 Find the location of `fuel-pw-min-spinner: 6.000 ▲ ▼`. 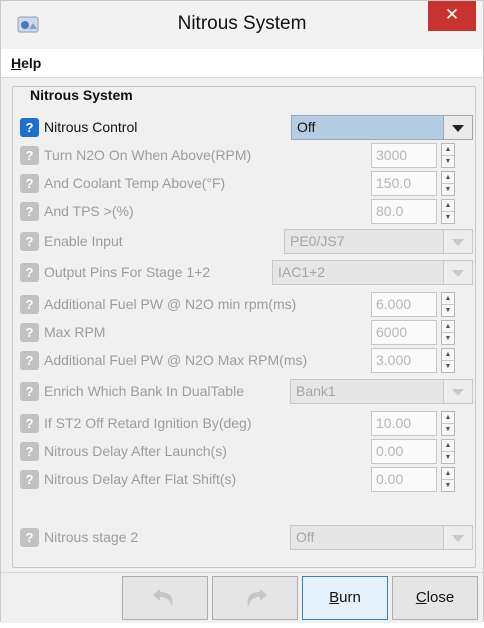

fuel-pw-min-spinner: 6.000 ▲ ▼ is located at coordinates (413, 304).